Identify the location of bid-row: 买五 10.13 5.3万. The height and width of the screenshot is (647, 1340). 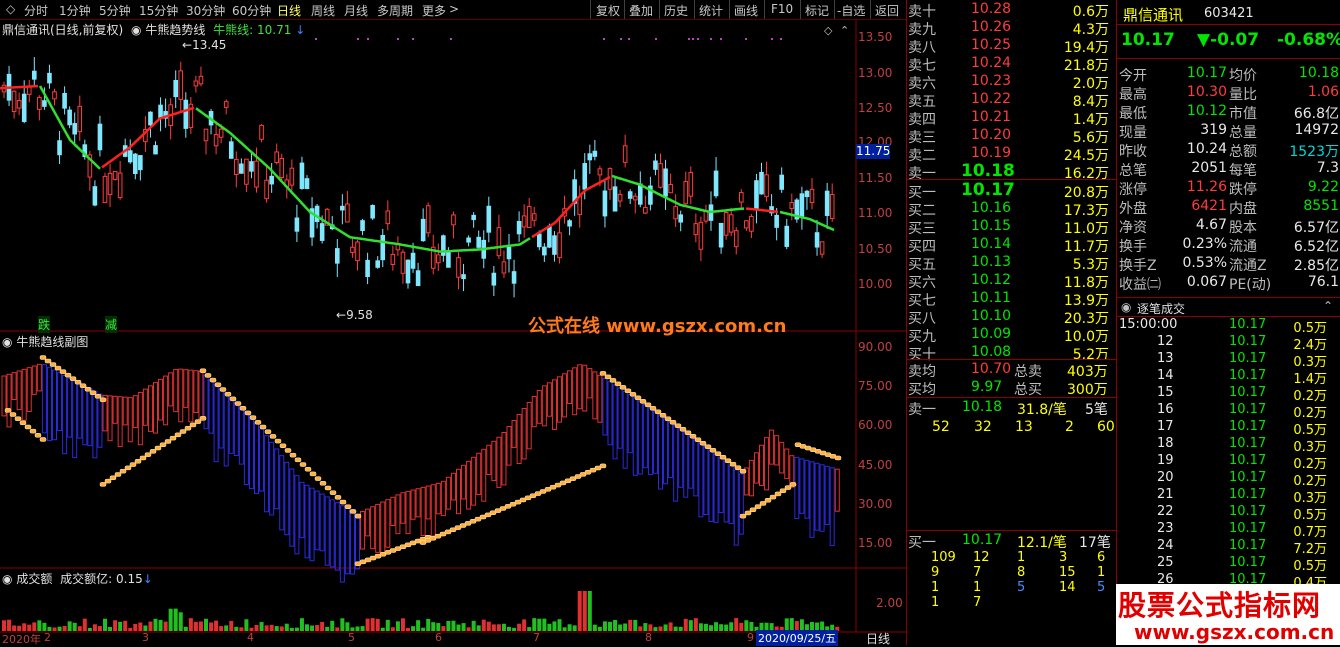
(1011, 263).